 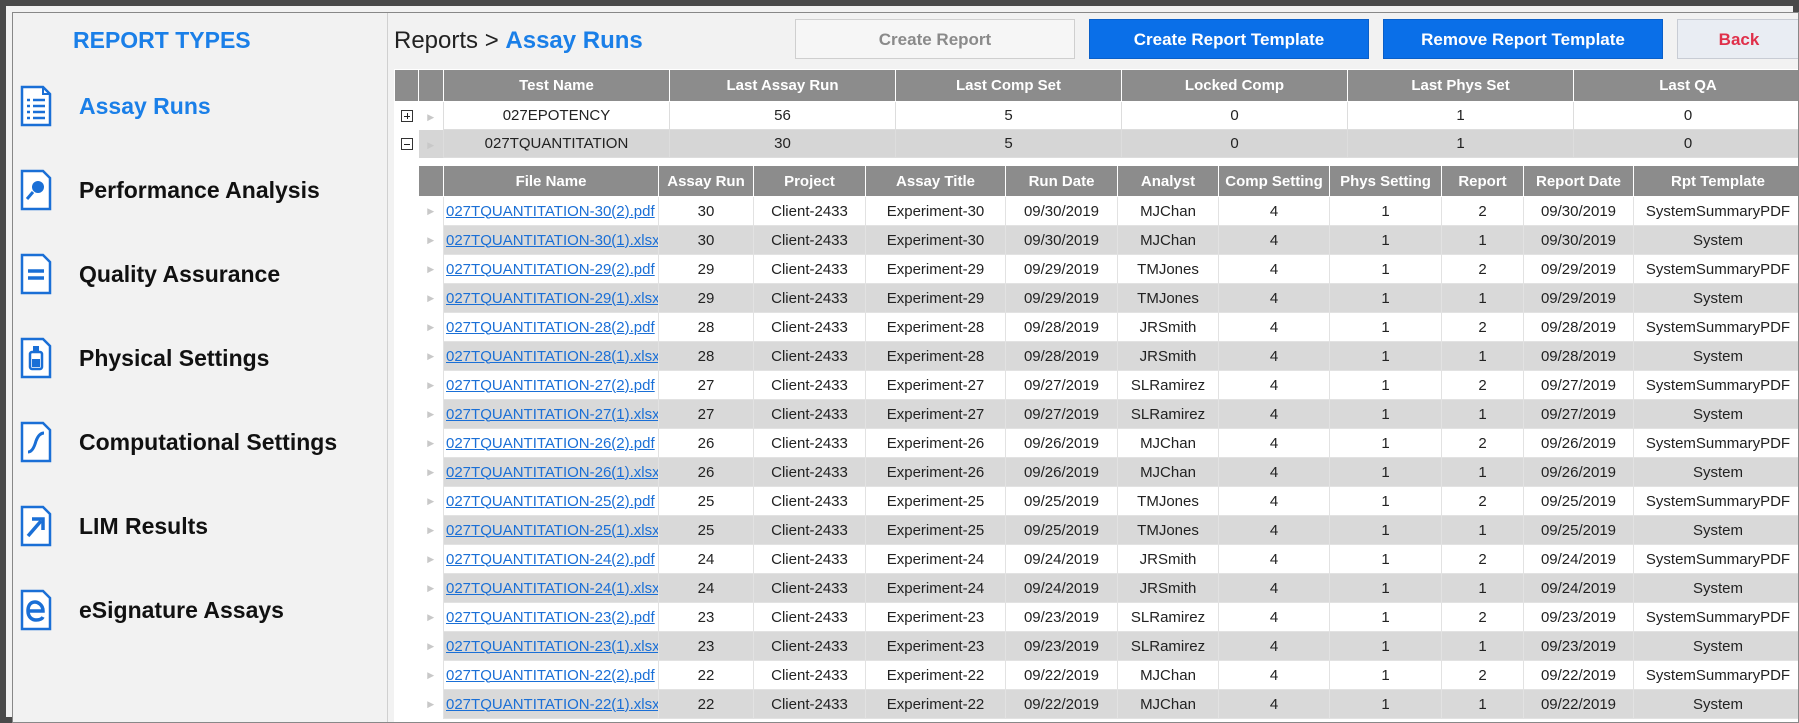 I want to click on file-link: 027TQUANTITATION-23(1).xlsx, so click(x=552, y=646).